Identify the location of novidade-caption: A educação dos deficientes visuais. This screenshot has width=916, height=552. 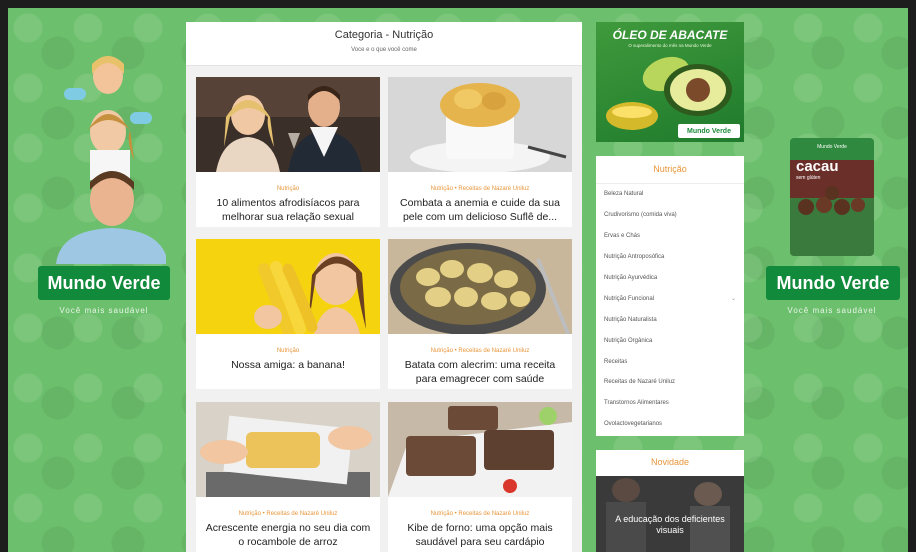
(670, 525).